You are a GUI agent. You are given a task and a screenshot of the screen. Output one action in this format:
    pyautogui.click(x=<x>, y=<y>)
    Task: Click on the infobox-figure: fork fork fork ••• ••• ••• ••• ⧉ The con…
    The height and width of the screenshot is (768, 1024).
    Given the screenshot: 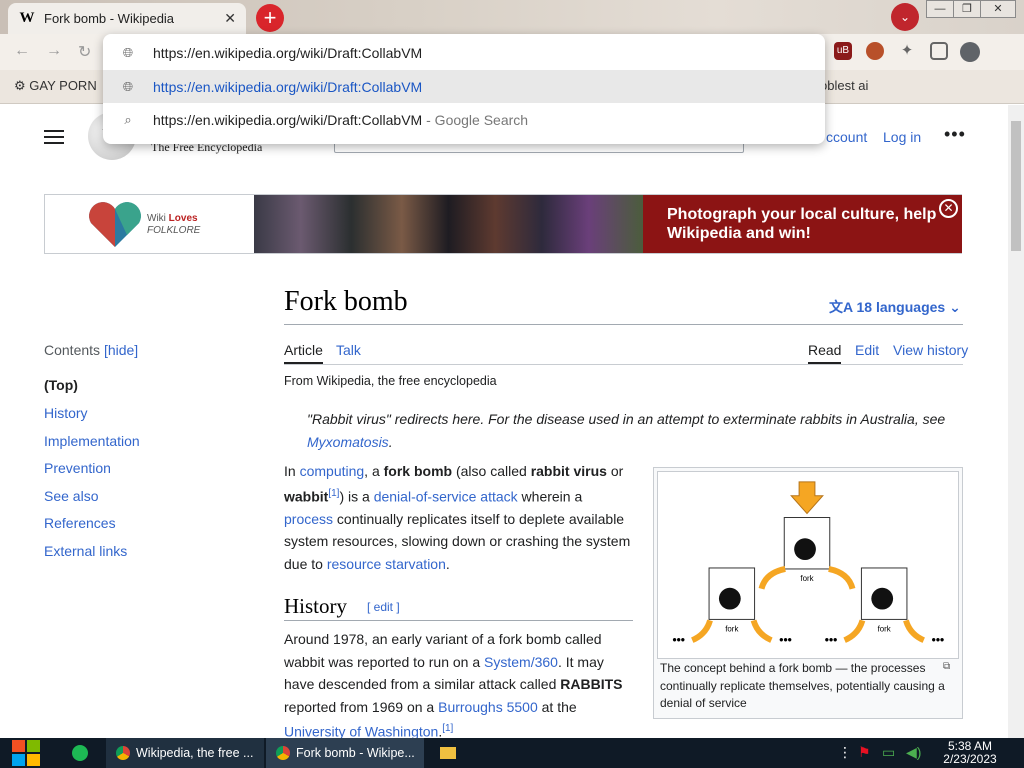 What is the action you would take?
    pyautogui.click(x=808, y=593)
    